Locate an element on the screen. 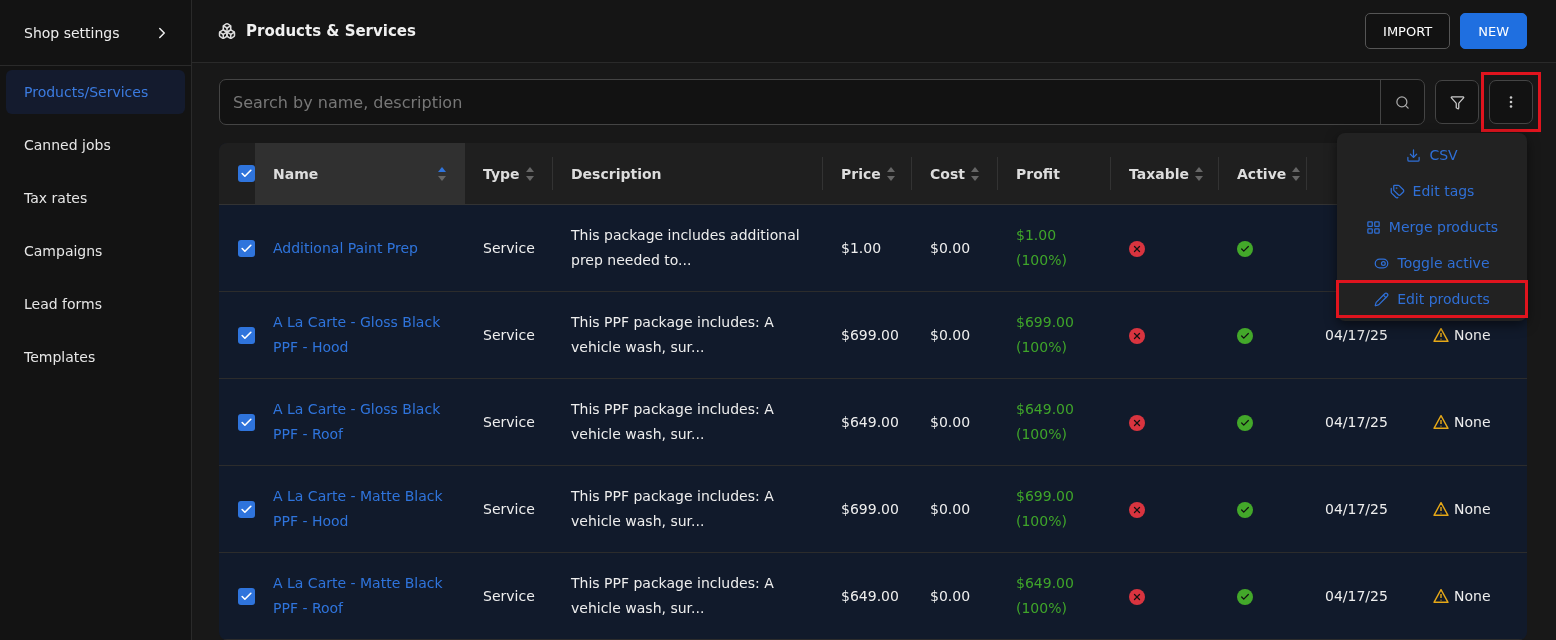 Image resolution: width=1556 pixels, height=640 pixels. search-field: Search by name, description is located at coordinates (822, 102).